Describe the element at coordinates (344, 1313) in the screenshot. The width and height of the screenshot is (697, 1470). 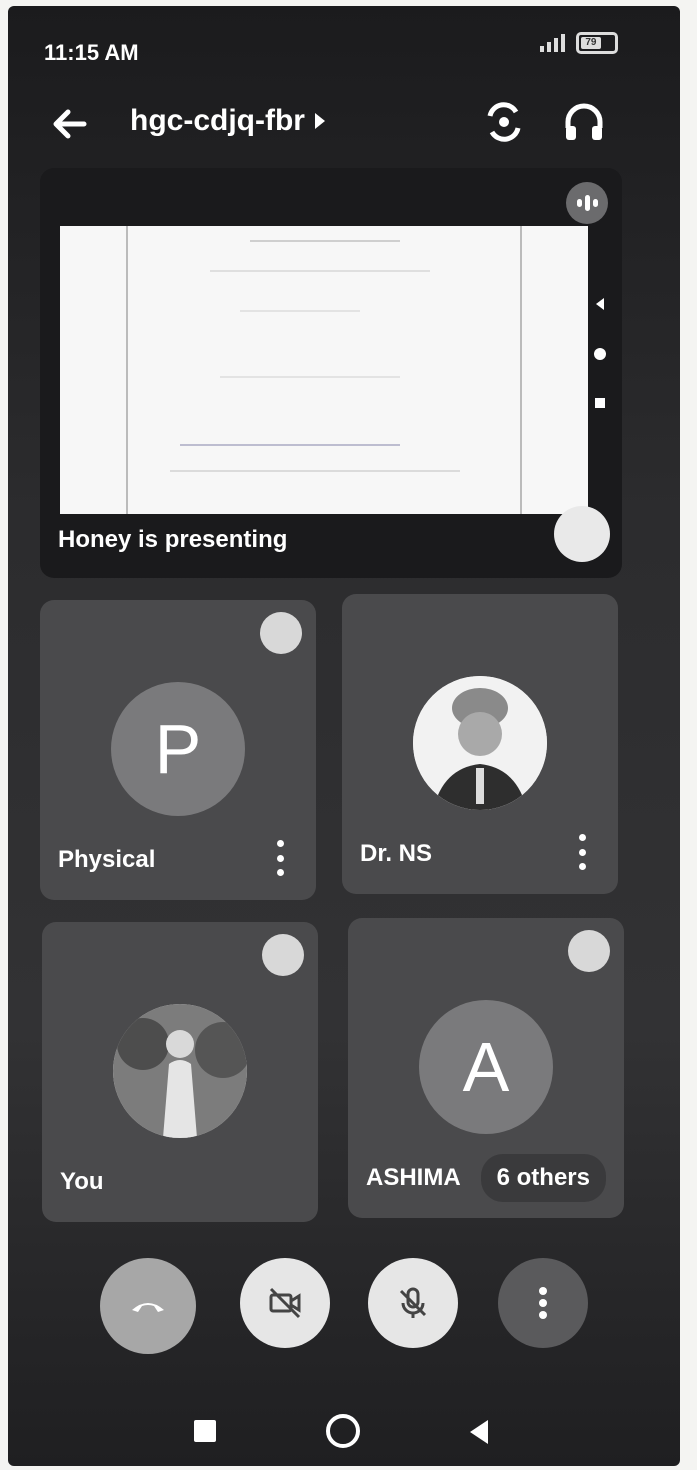
I see `call-controls` at that location.